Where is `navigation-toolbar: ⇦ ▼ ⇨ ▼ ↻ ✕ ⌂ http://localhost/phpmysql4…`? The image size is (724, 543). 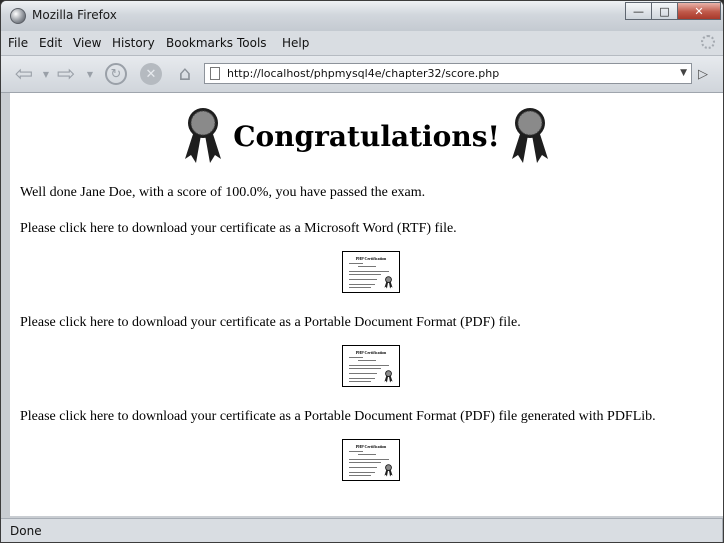
navigation-toolbar: ⇦ ▼ ⇨ ▼ ↻ ✕ ⌂ http://localhost/phpmysql4… is located at coordinates (362, 74).